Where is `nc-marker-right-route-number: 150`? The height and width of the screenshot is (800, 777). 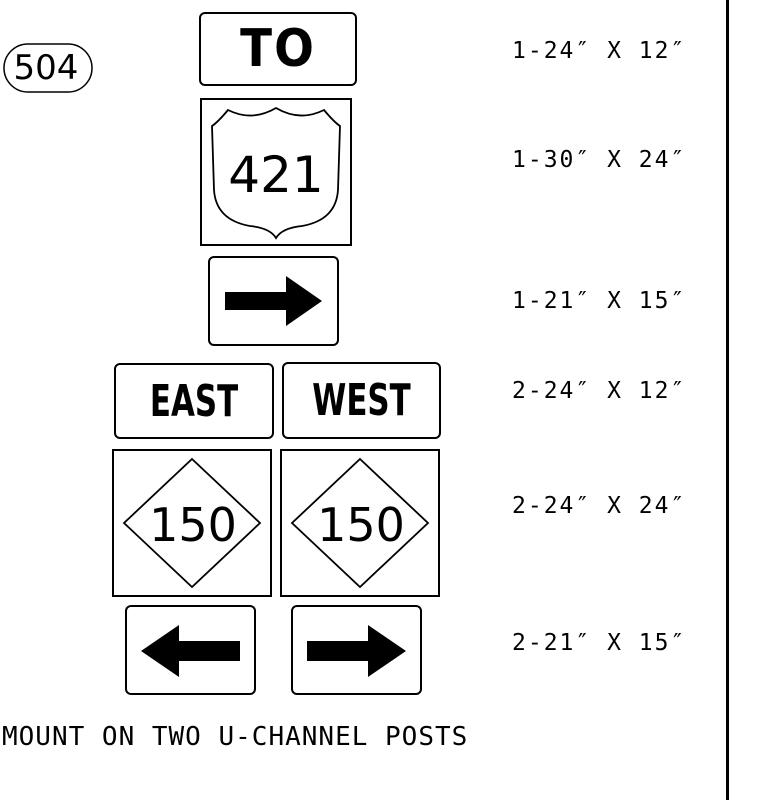 nc-marker-right-route-number: 150 is located at coordinates (361, 525).